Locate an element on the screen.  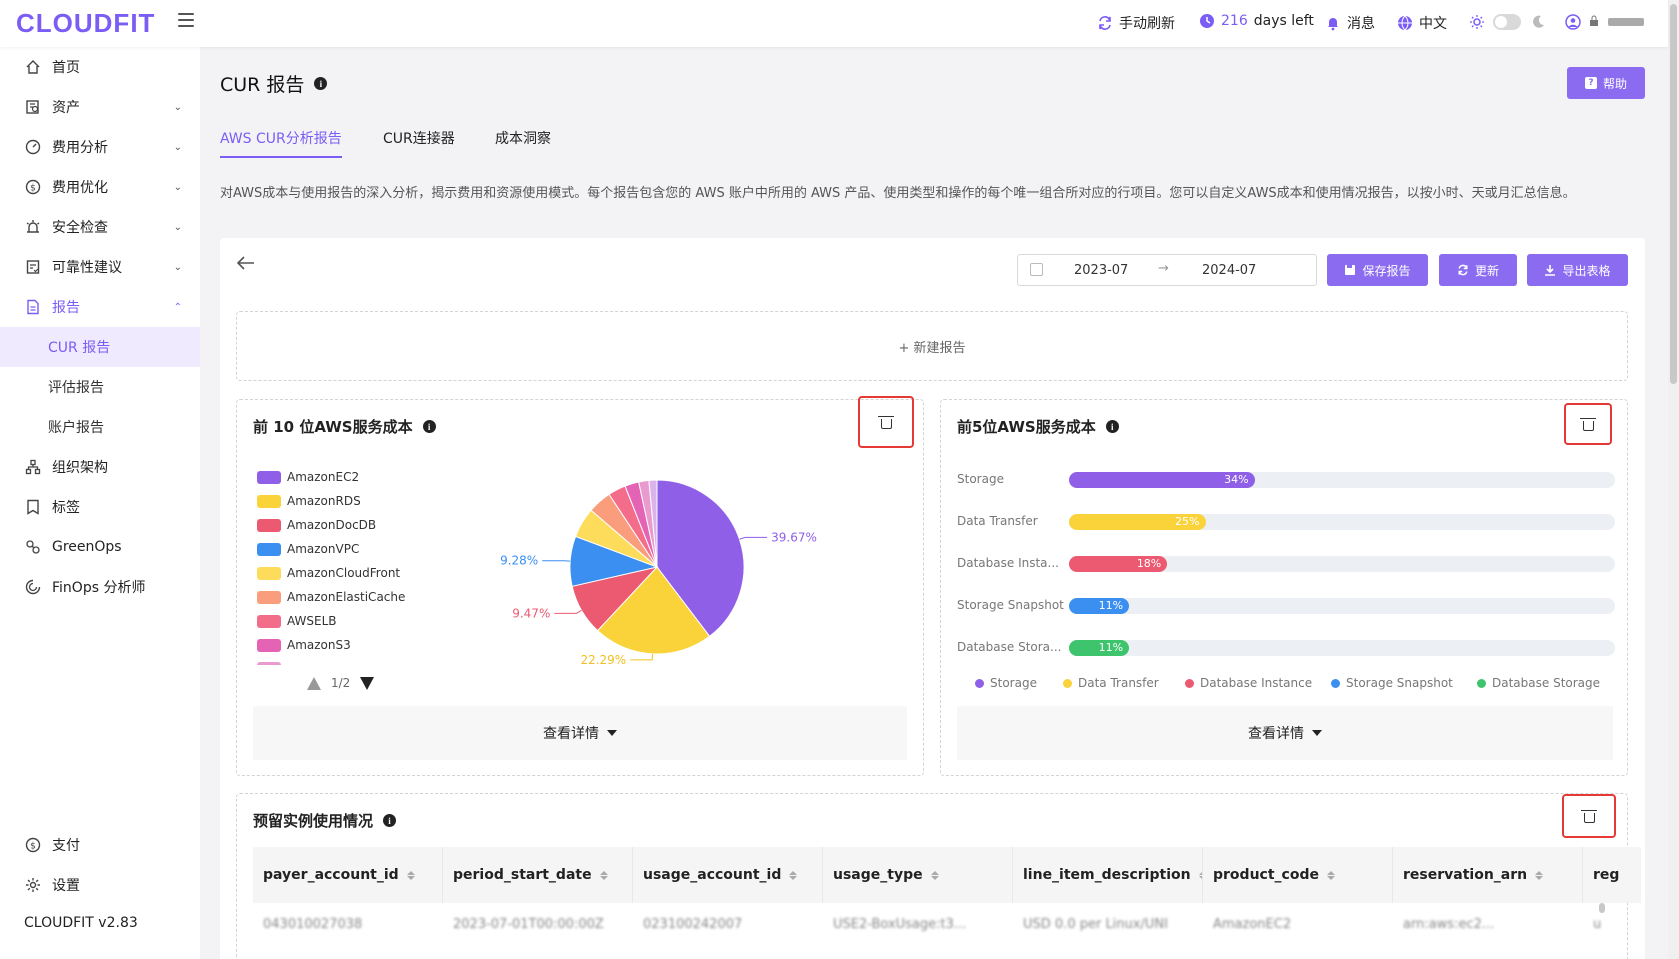
table-scrollbar is located at coordinates (1602, 908).